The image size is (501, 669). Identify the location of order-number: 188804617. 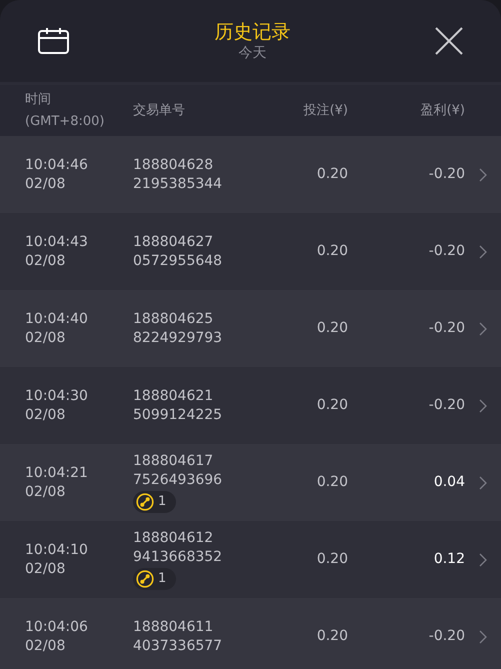
(173, 461).